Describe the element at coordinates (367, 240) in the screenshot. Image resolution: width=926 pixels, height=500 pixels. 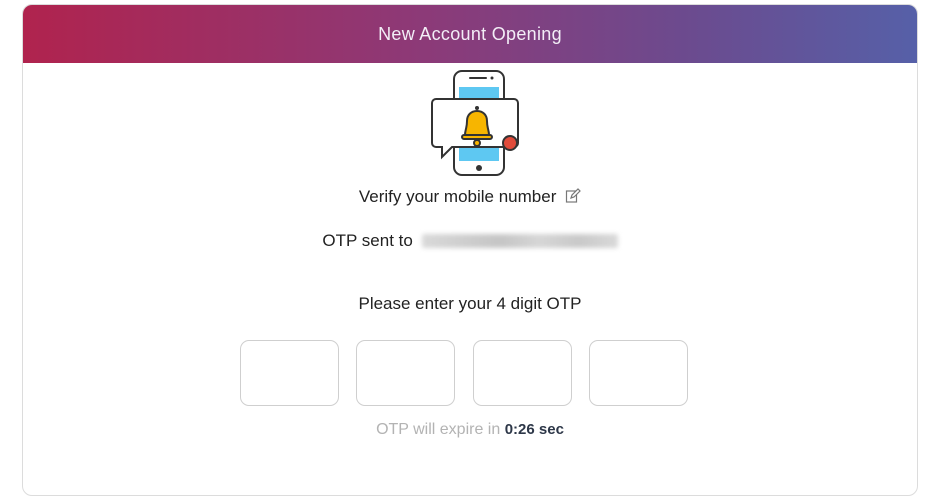
I see `otp-sent-label: OTP sent to` at that location.